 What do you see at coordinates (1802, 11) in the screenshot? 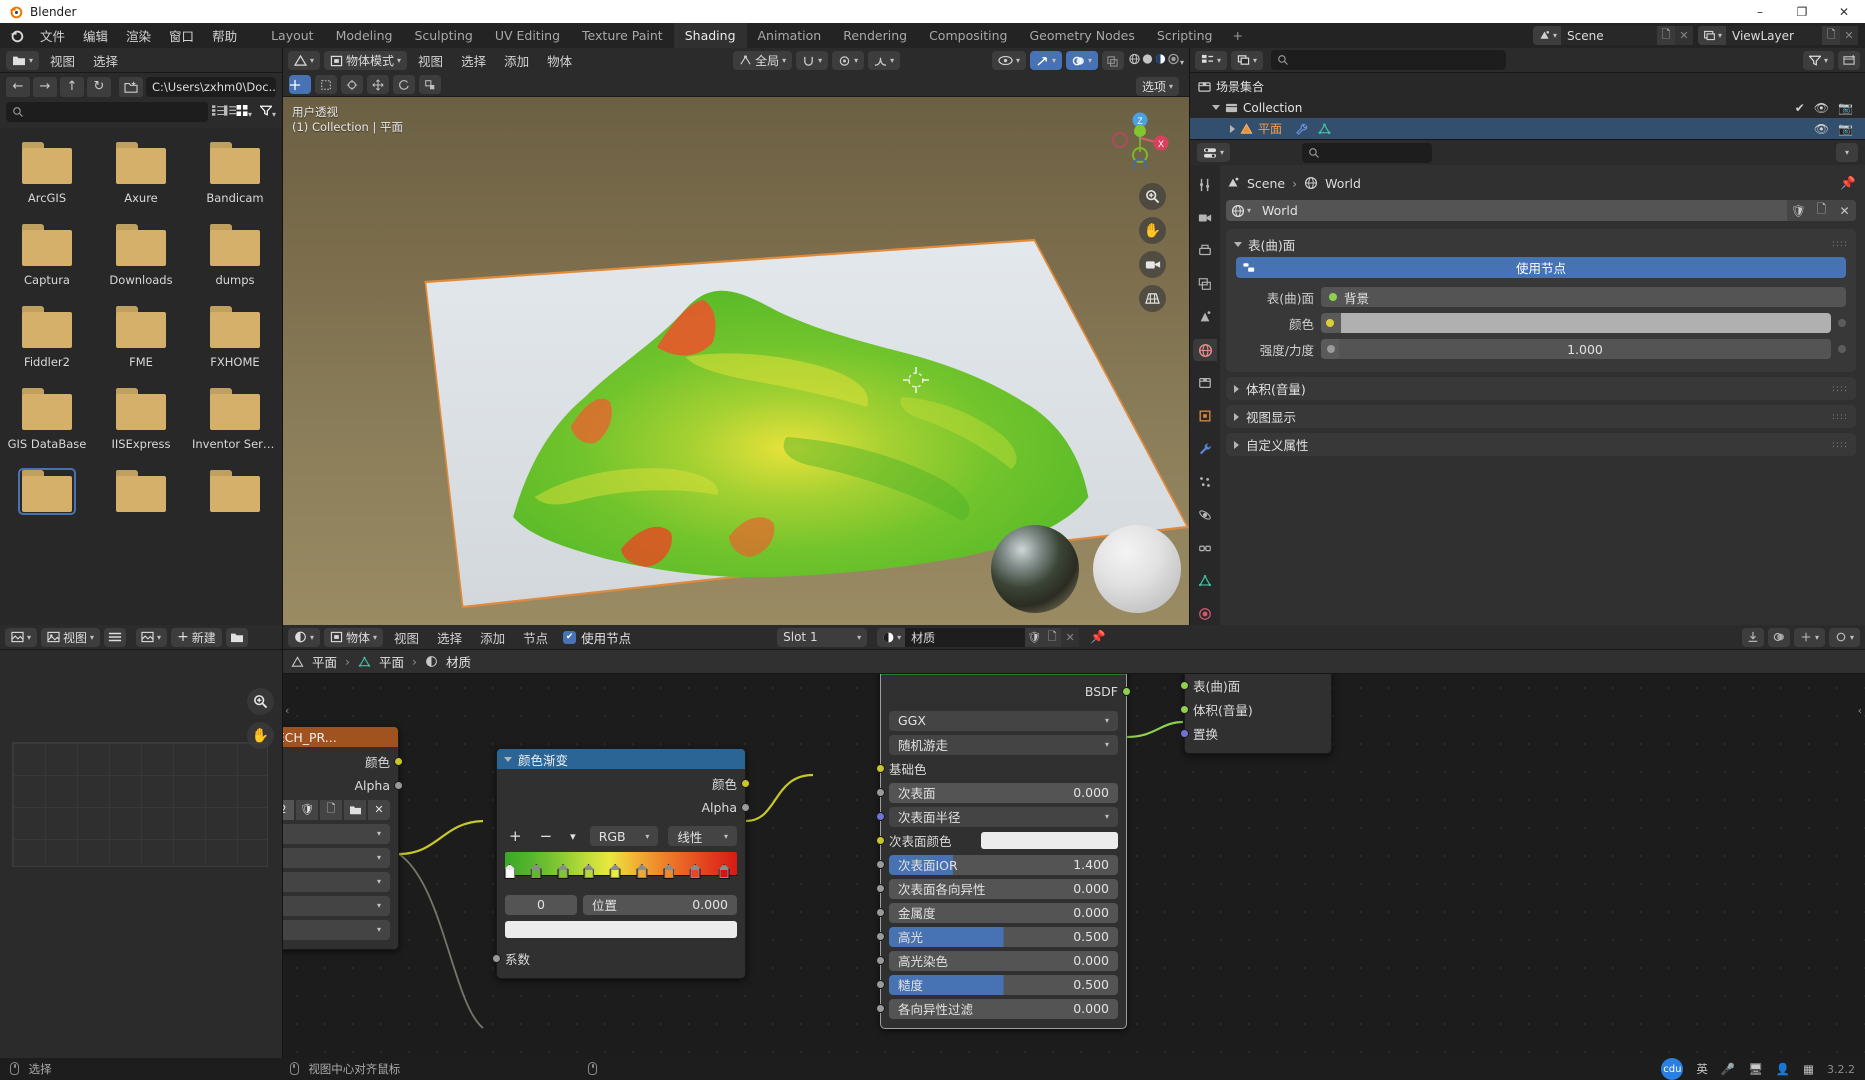
I see `maximize-button: ❐` at bounding box center [1802, 11].